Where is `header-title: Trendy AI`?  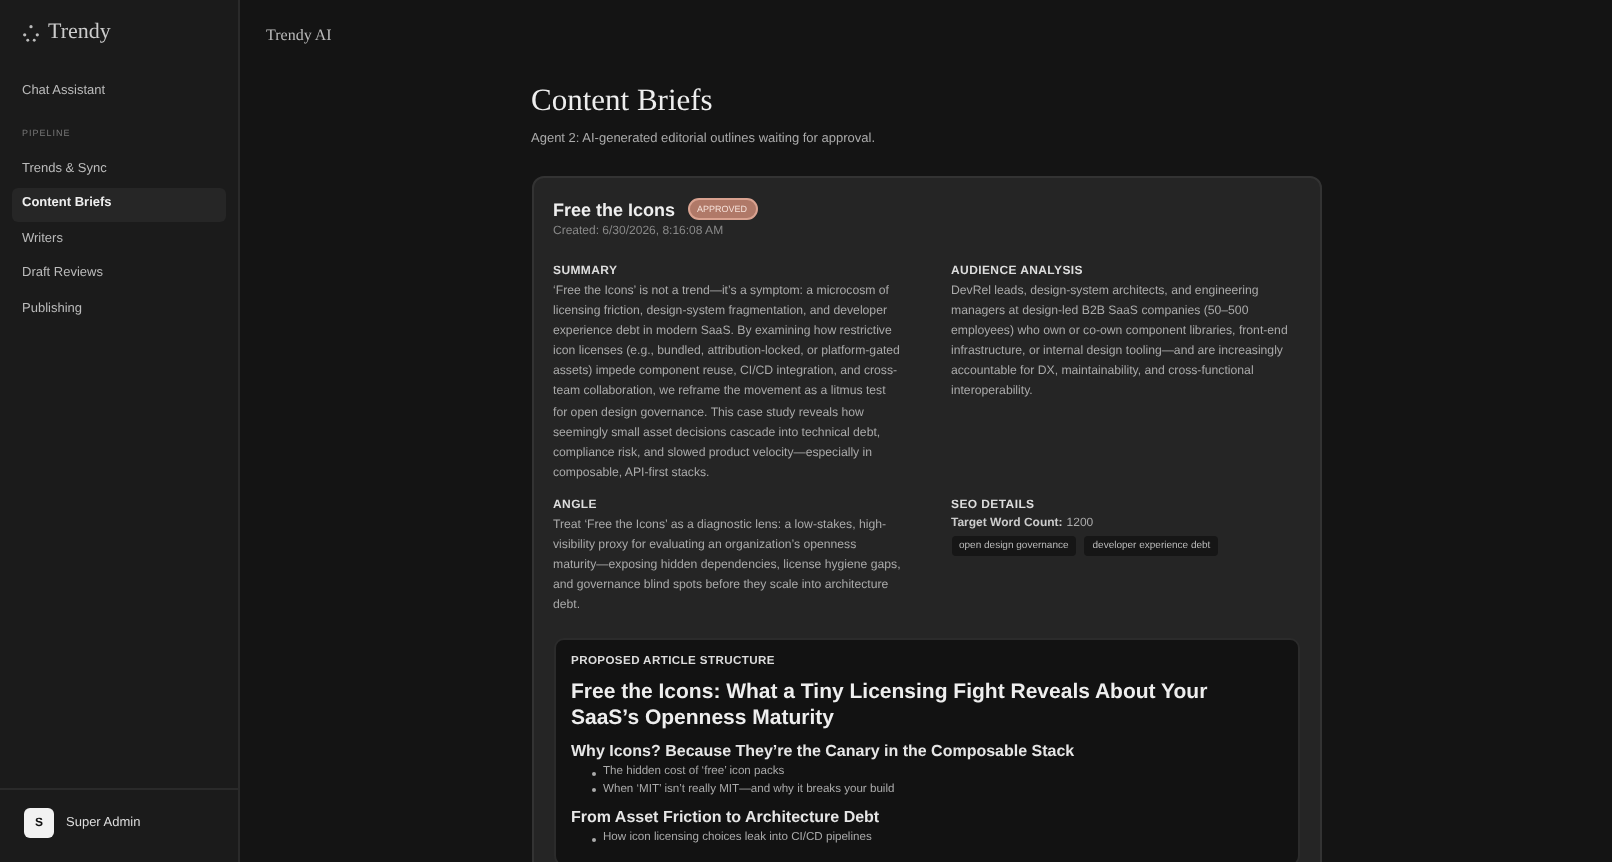 header-title: Trendy AI is located at coordinates (299, 35).